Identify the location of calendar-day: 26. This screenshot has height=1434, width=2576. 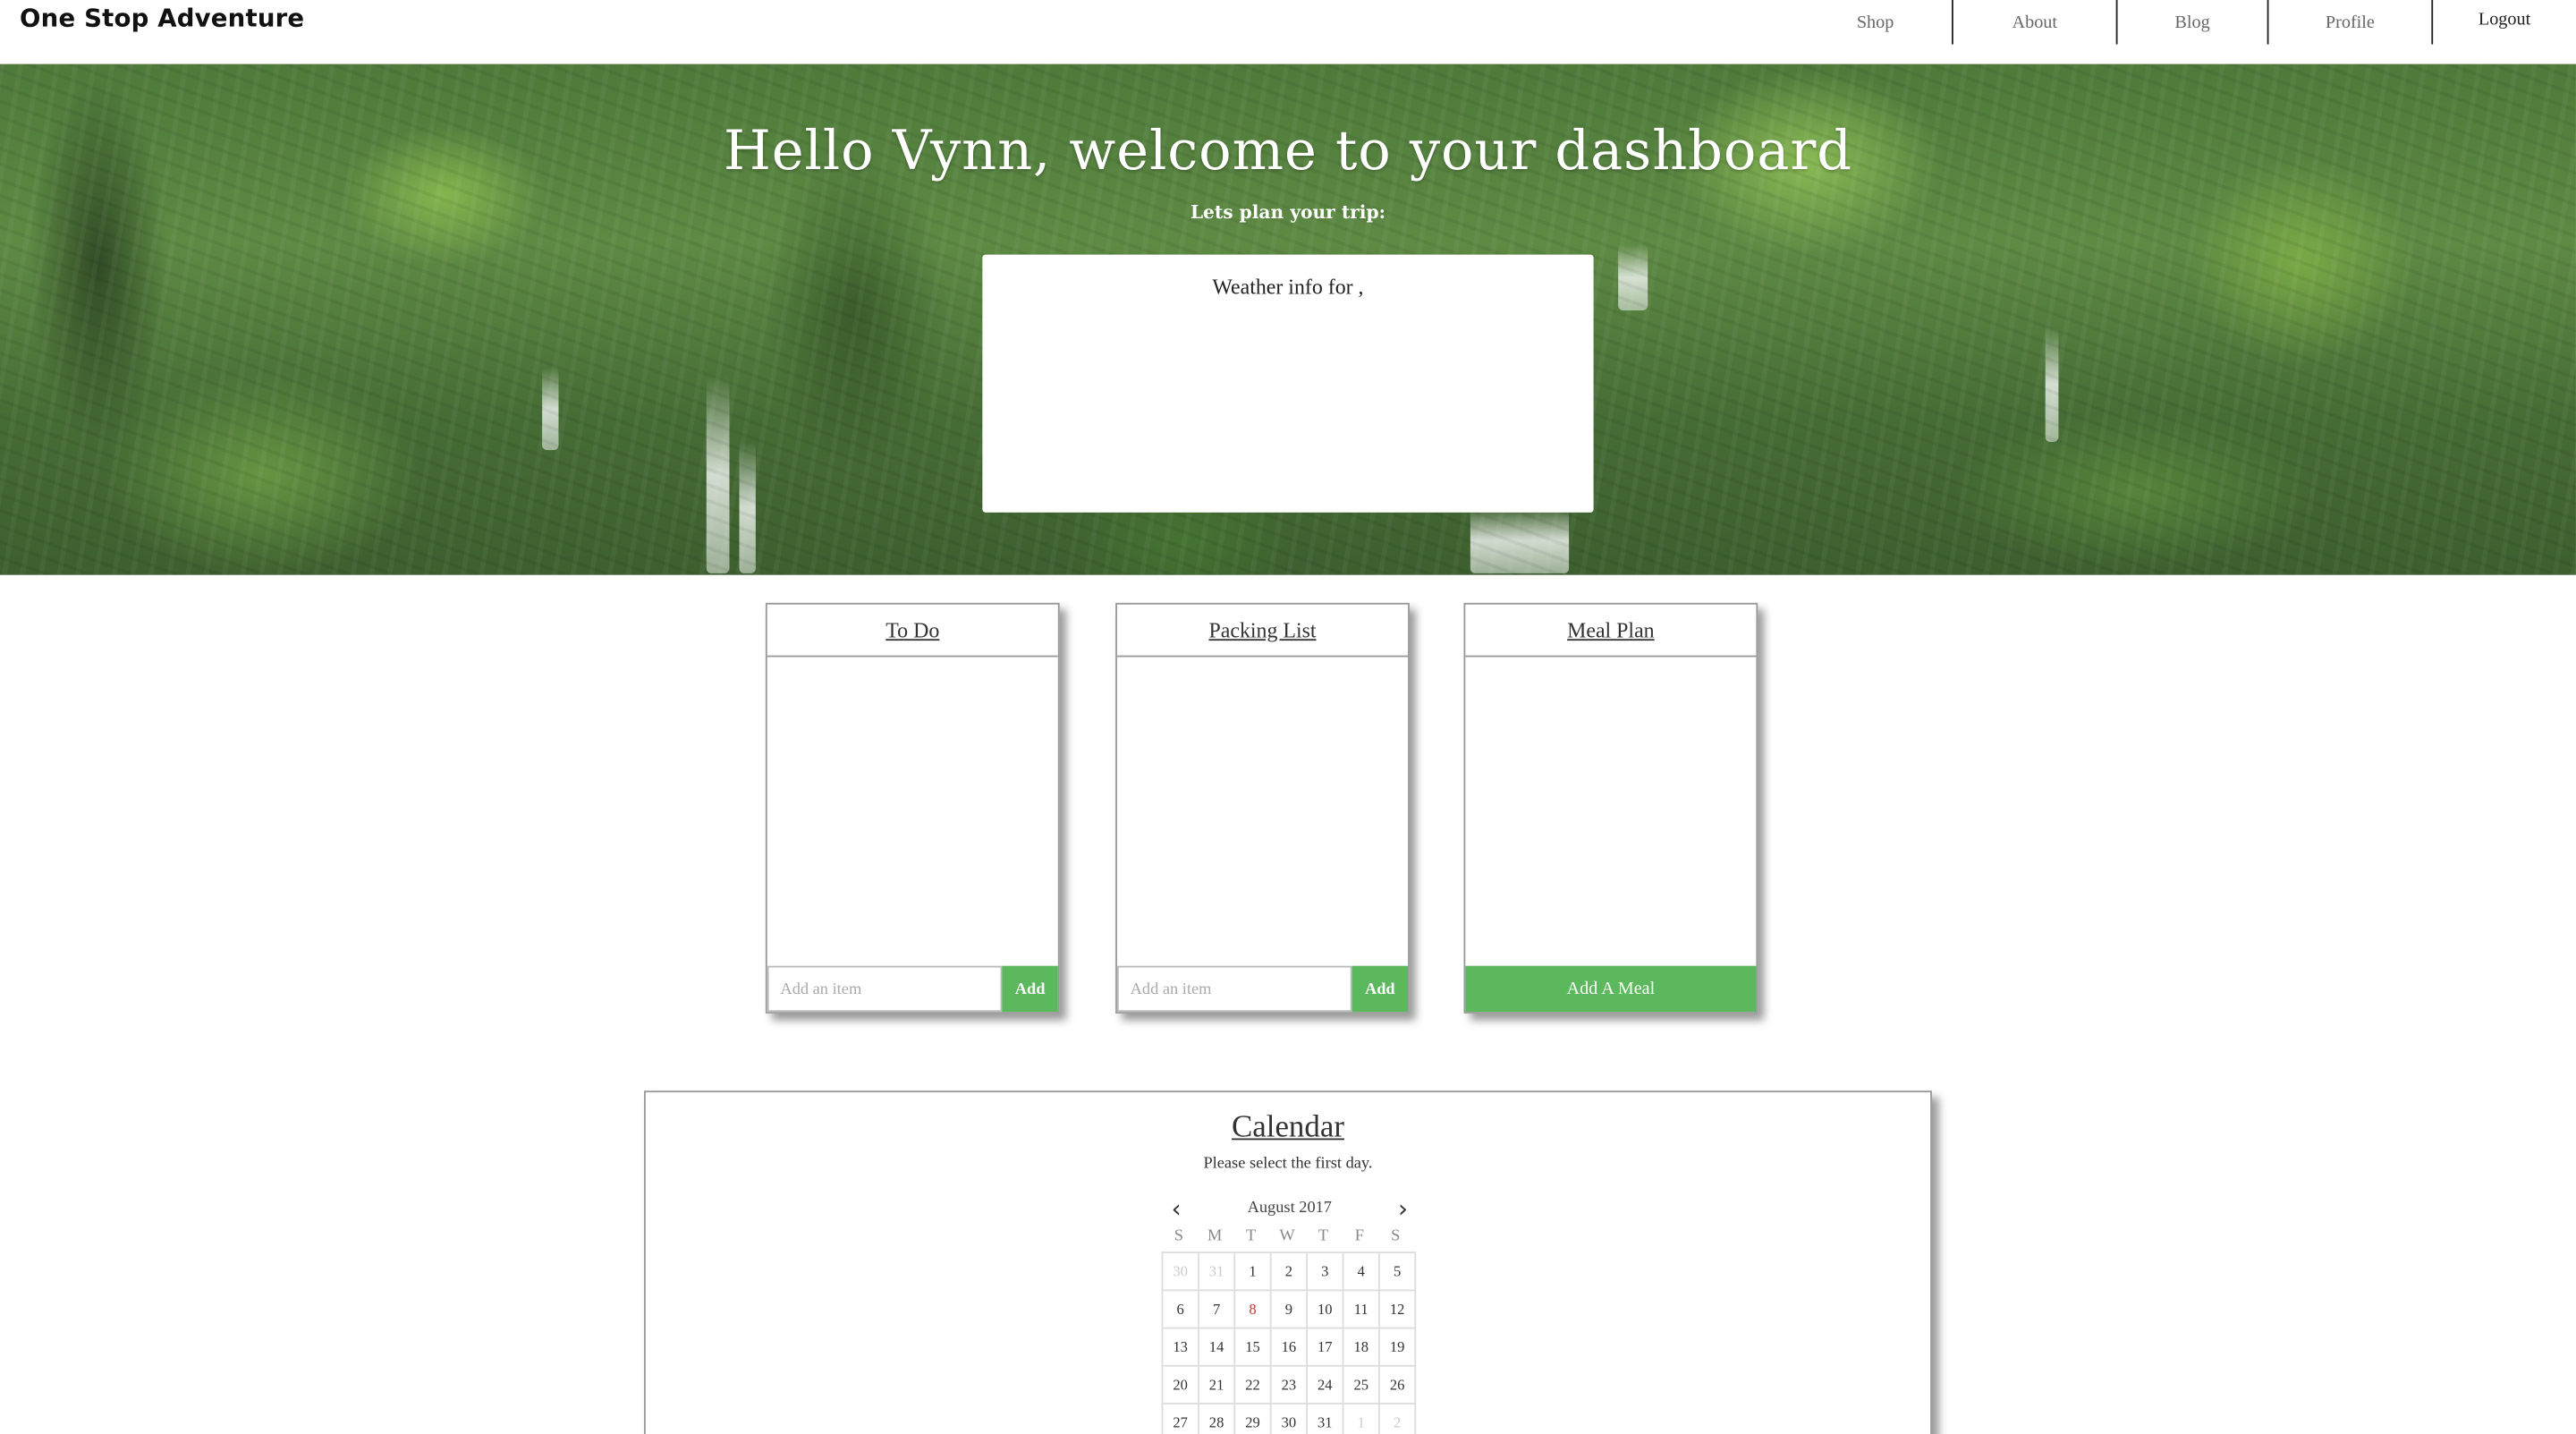
(1398, 1385).